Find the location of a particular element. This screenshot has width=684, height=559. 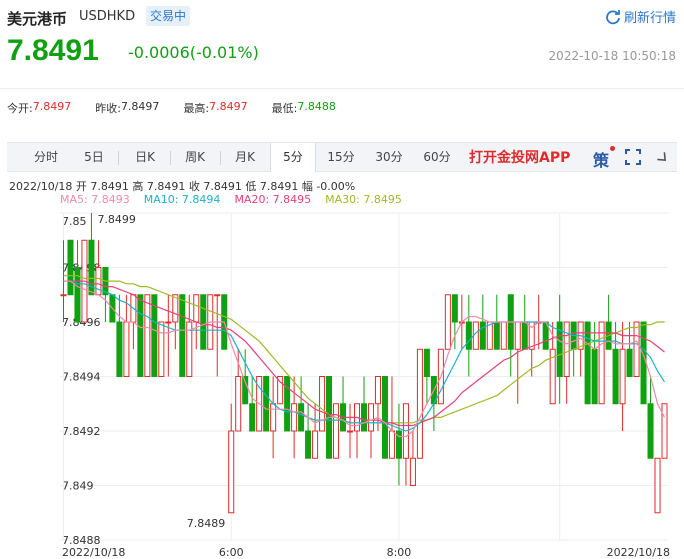

stat-high: 最高: 7.8497 is located at coordinates (215, 108).